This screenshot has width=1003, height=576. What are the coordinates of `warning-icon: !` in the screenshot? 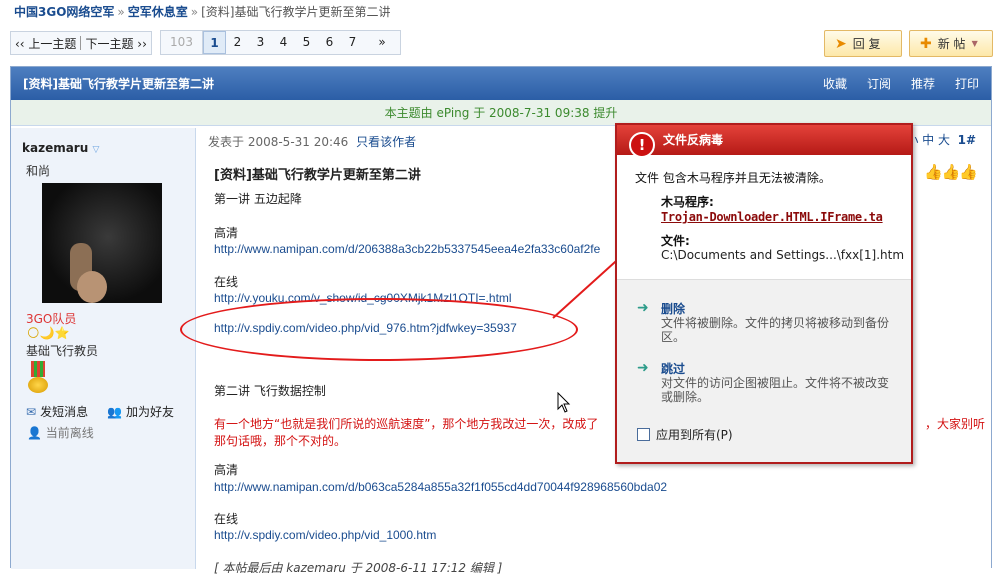 It's located at (642, 145).